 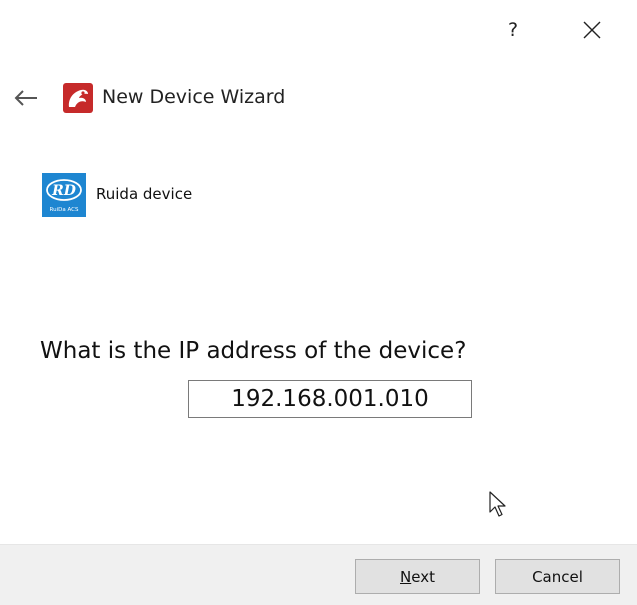 What do you see at coordinates (78, 98) in the screenshot?
I see `lightburn-app-icon` at bounding box center [78, 98].